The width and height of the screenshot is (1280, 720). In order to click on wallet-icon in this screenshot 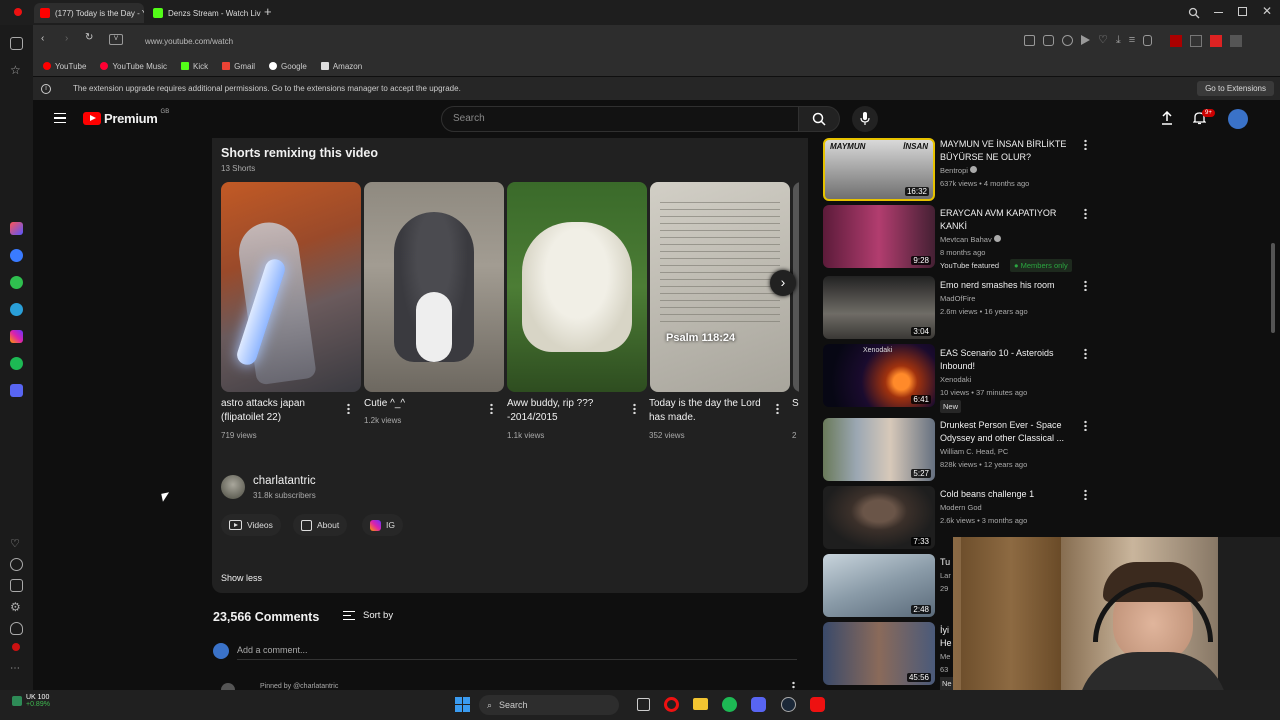, I will do `click(1148, 40)`.